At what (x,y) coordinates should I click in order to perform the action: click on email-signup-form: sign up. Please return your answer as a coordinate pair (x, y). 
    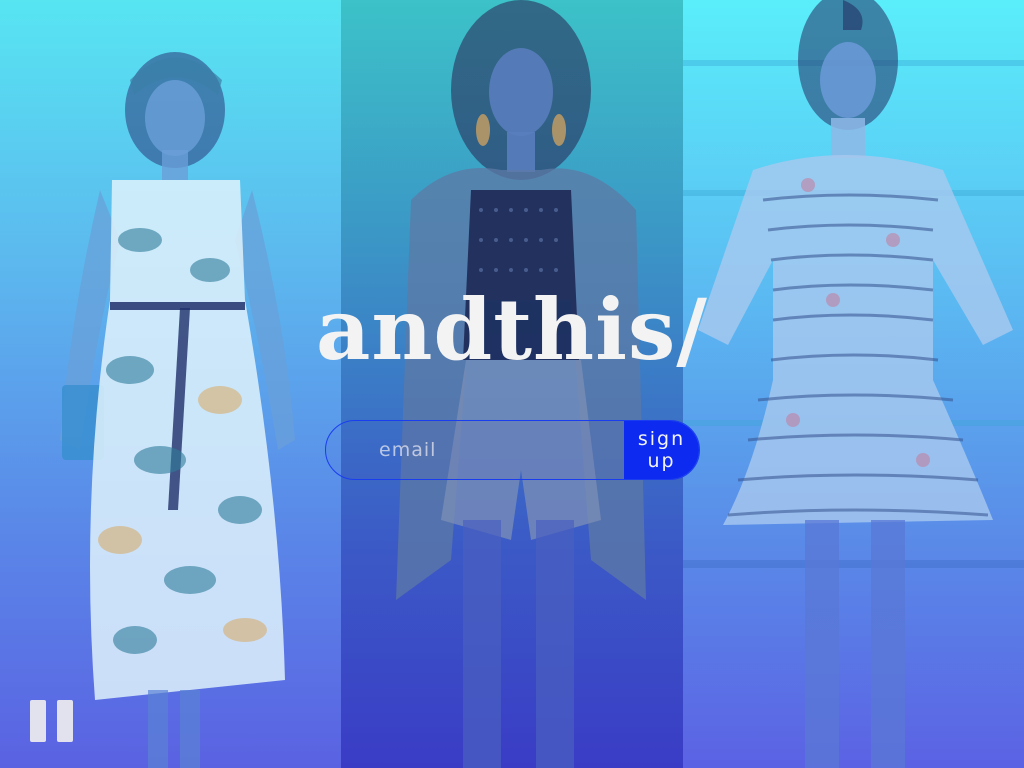
    Looking at the image, I should click on (512, 450).